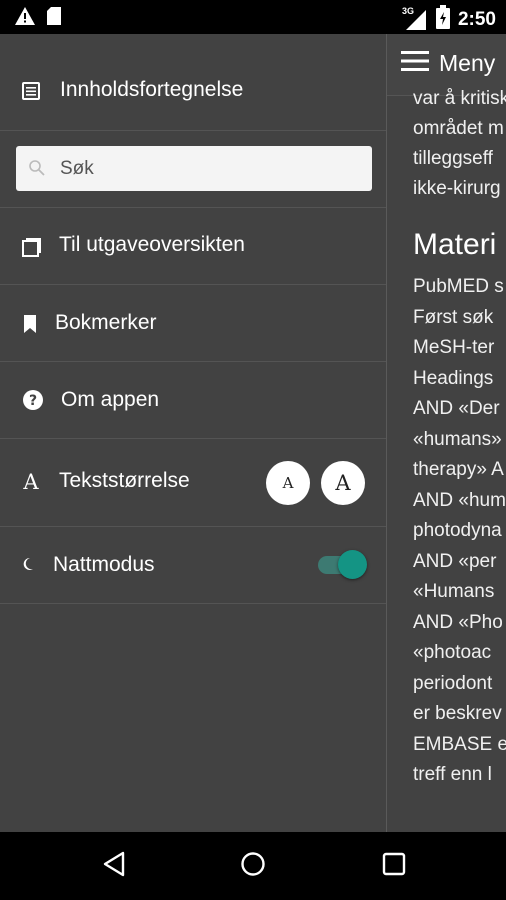 The width and height of the screenshot is (506, 900). I want to click on search-section, so click(193, 169).